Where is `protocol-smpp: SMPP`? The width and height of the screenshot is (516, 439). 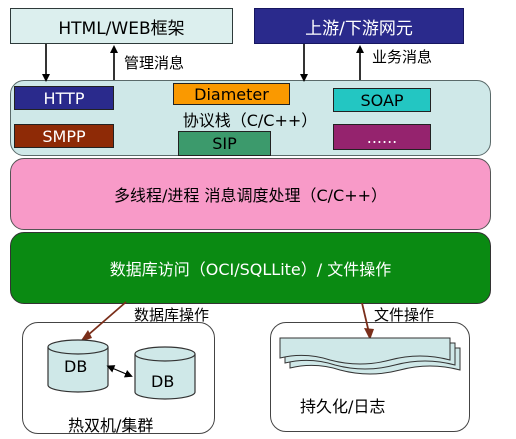
protocol-smpp: SMPP is located at coordinates (64, 136).